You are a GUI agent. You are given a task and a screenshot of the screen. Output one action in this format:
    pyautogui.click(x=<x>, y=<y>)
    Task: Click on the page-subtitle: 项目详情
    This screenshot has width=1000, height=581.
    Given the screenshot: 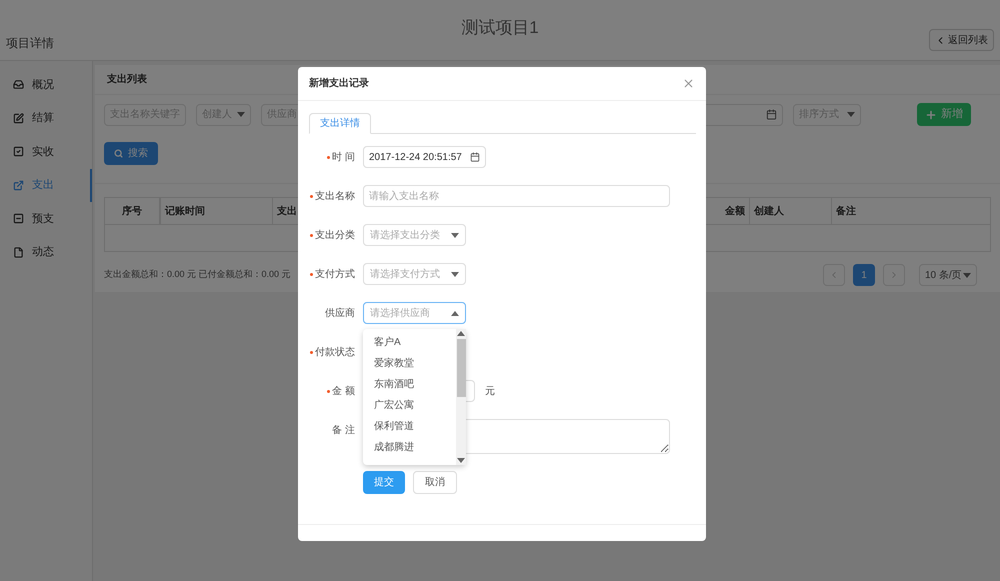 What is the action you would take?
    pyautogui.click(x=30, y=43)
    